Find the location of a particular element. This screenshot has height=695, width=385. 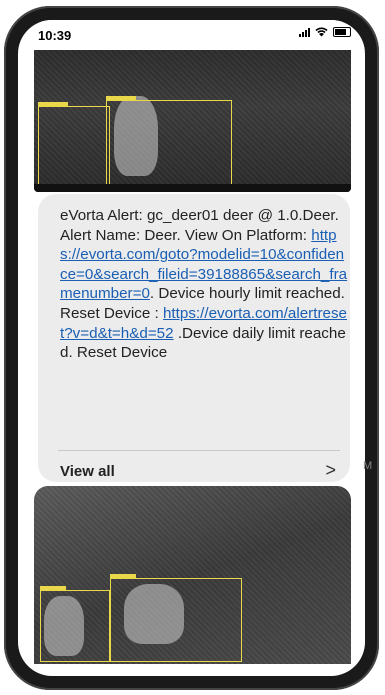

side-letter: M is located at coordinates (368, 466).